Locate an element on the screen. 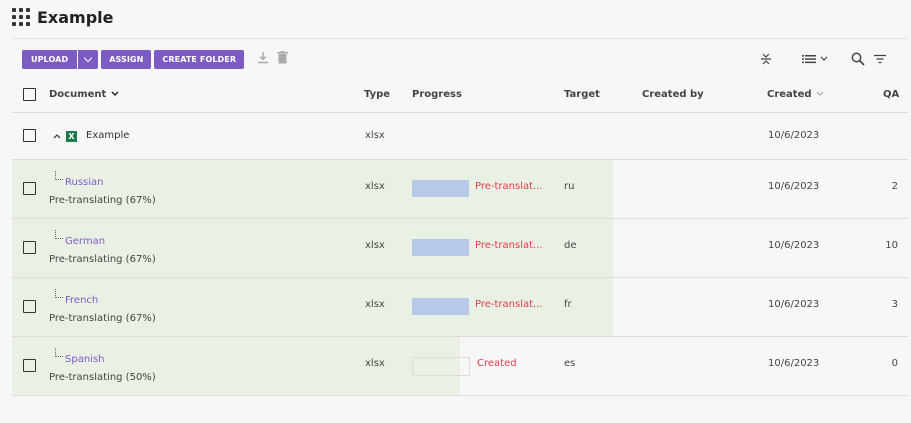 The width and height of the screenshot is (911, 423). apps-grid-icon is located at coordinates (21, 17).